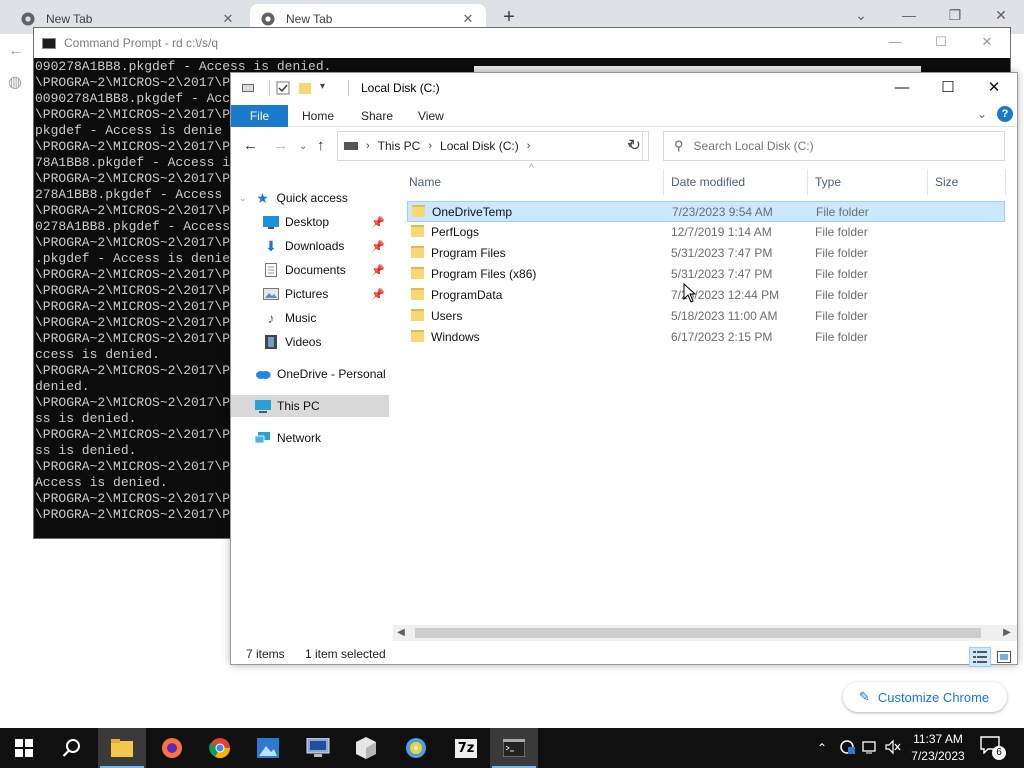  I want to click on column-header-type: Type, so click(828, 182).